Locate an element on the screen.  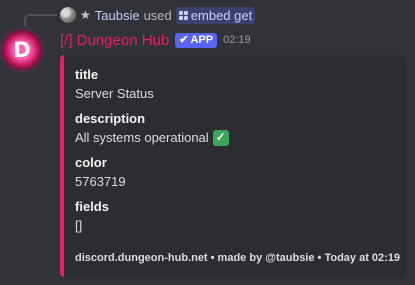
embed-field-value: 5763719 is located at coordinates (234, 181).